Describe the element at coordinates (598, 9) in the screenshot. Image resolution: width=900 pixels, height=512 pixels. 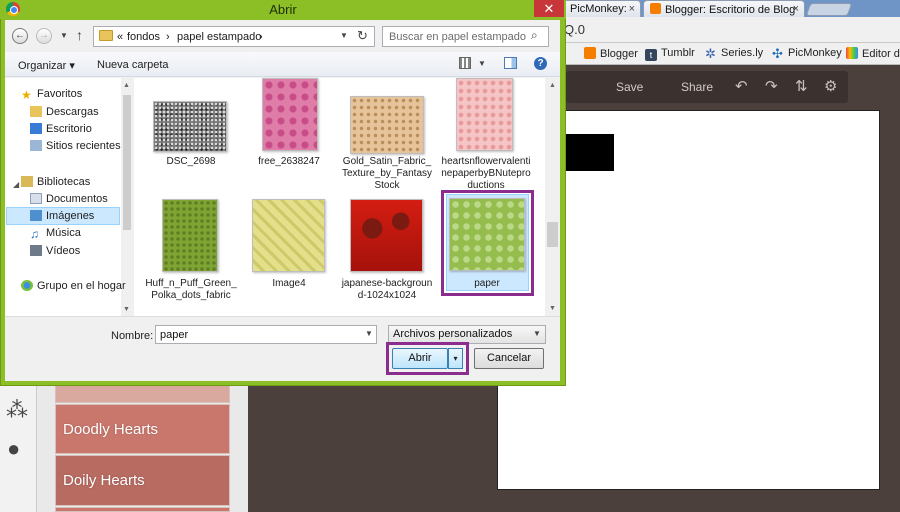
I see `tab-label: PicMonkey:` at that location.